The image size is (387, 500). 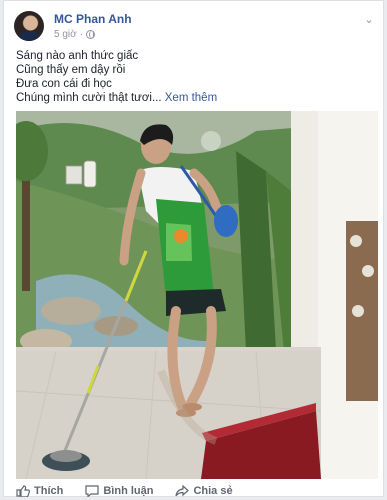 What do you see at coordinates (71, 70) in the screenshot?
I see `post-line: Cũng thấy em dậy rồi` at bounding box center [71, 70].